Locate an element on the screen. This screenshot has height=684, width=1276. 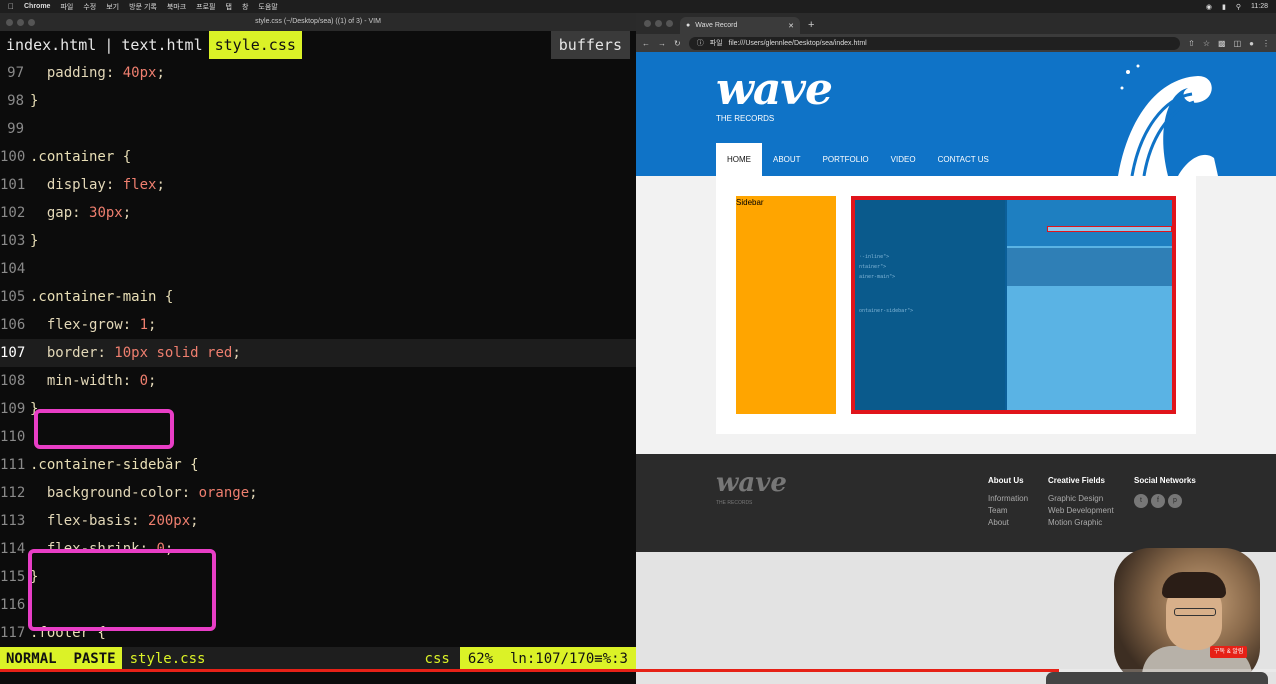
menubar-item-bookmarks: 북마크 is located at coordinates (176, 7).